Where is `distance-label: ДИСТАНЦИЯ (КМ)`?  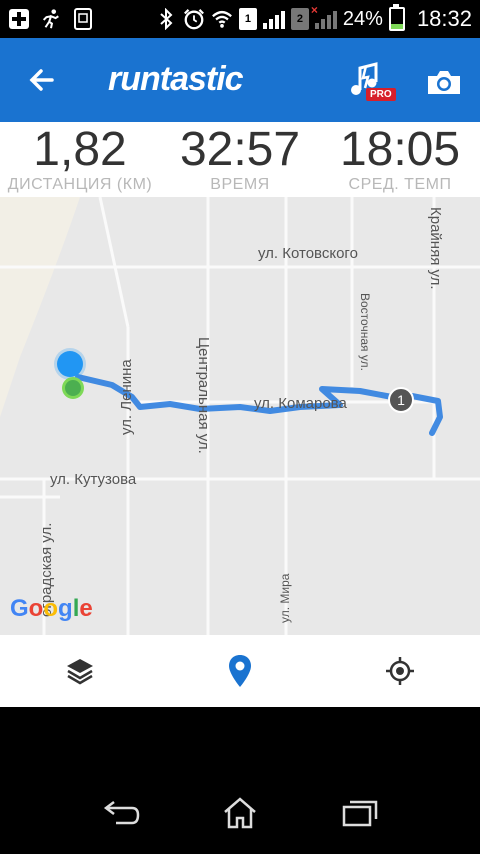 distance-label: ДИСТАНЦИЯ (КМ) is located at coordinates (80, 184).